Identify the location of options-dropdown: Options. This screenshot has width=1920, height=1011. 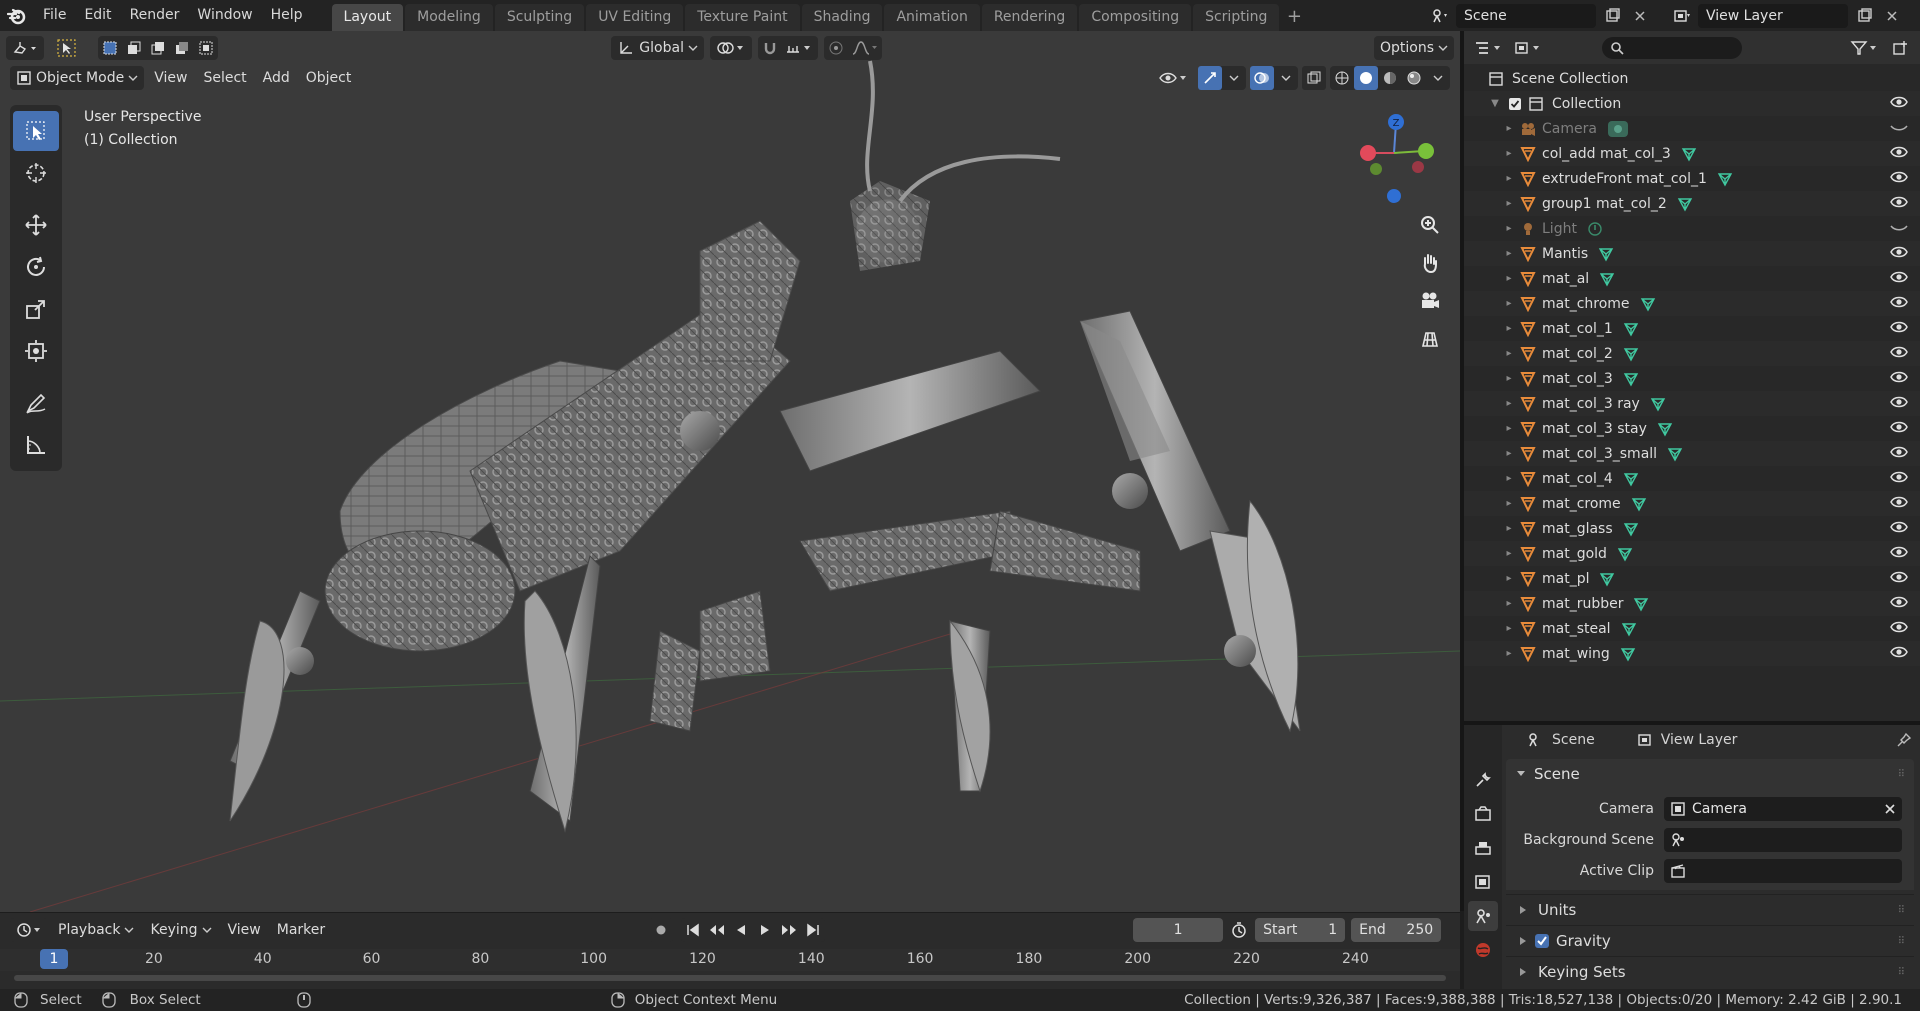
(1413, 48).